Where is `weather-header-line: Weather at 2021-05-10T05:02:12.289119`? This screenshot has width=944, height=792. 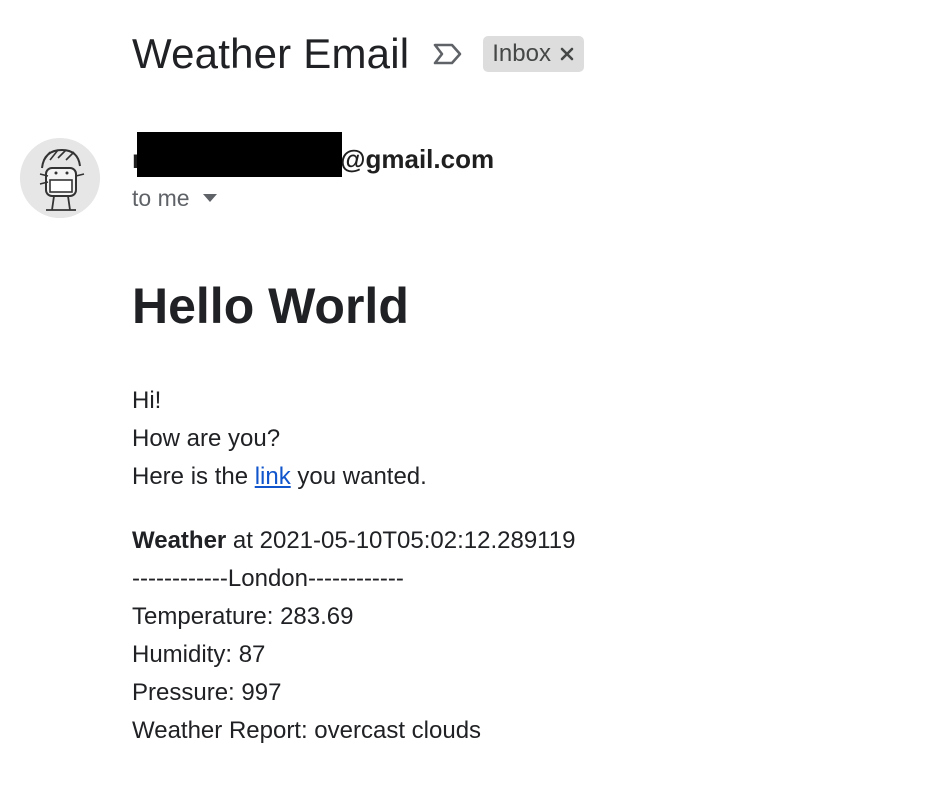
weather-header-line: Weather at 2021-05-10T05:02:12.289119 is located at coordinates (522, 541).